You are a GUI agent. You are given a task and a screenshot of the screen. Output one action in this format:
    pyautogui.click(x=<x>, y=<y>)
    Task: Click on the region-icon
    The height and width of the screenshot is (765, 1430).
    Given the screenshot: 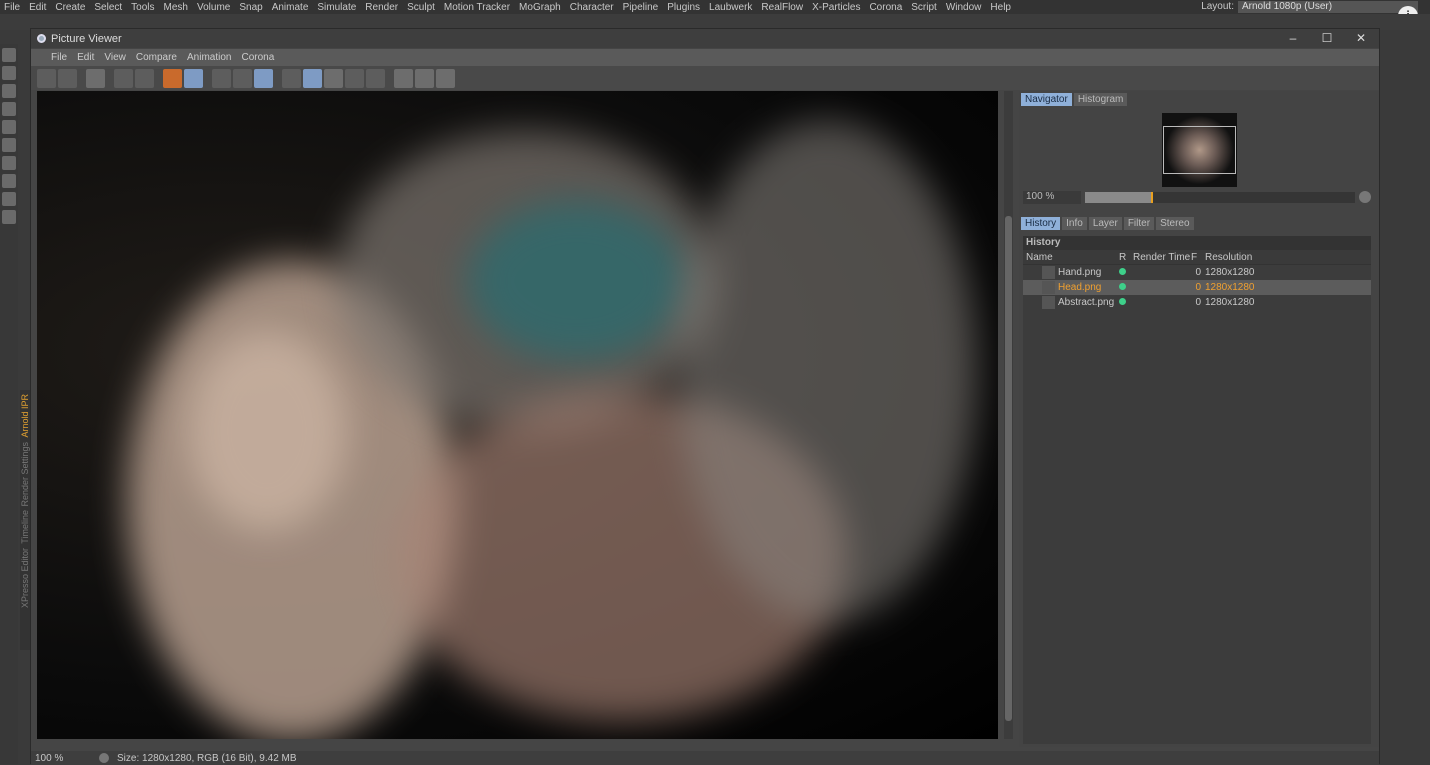 What is the action you would take?
    pyautogui.click(x=123, y=78)
    